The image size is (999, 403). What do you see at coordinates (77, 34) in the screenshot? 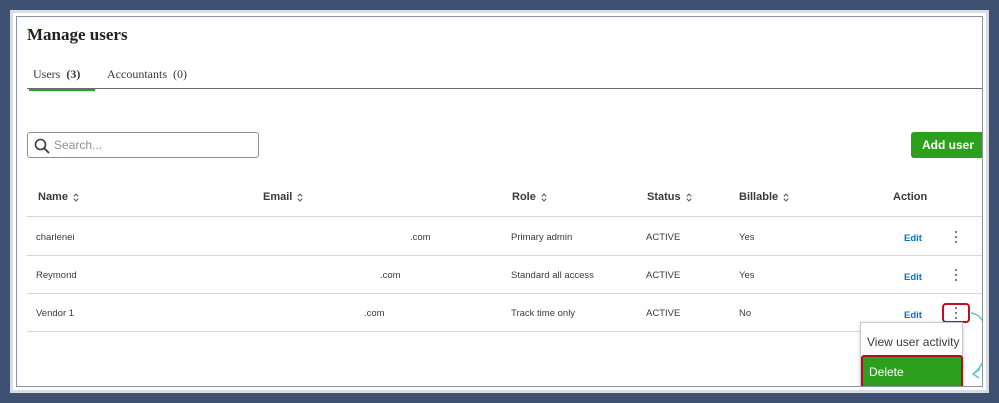
I see `page-title: Manage users` at bounding box center [77, 34].